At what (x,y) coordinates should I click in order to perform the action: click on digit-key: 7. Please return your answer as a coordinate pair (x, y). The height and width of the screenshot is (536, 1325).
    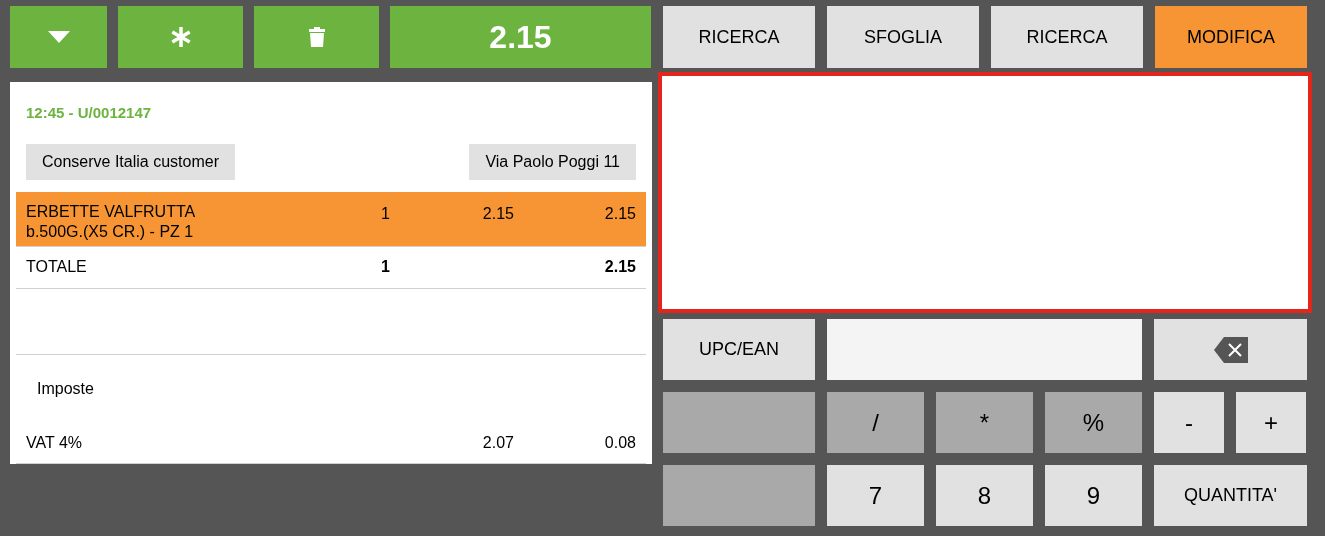
    Looking at the image, I should click on (875, 495).